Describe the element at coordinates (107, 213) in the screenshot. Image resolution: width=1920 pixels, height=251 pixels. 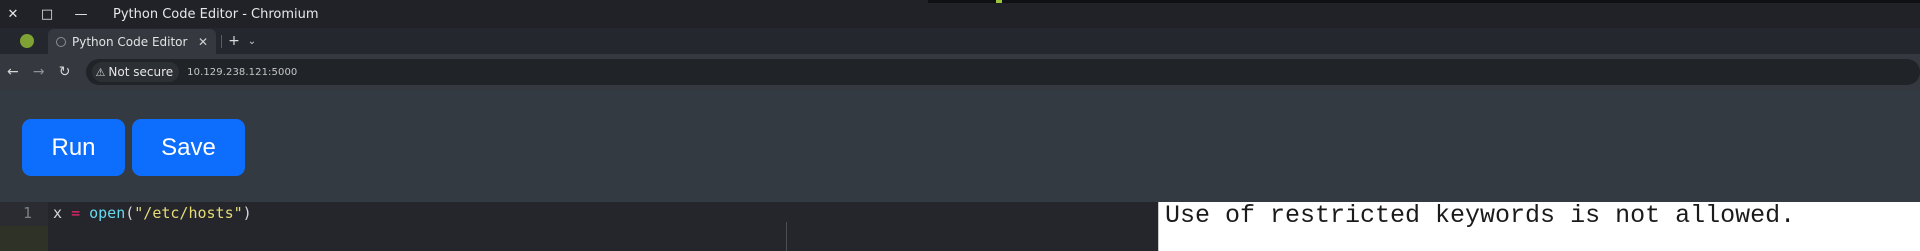
I see `code-token-function: open` at that location.